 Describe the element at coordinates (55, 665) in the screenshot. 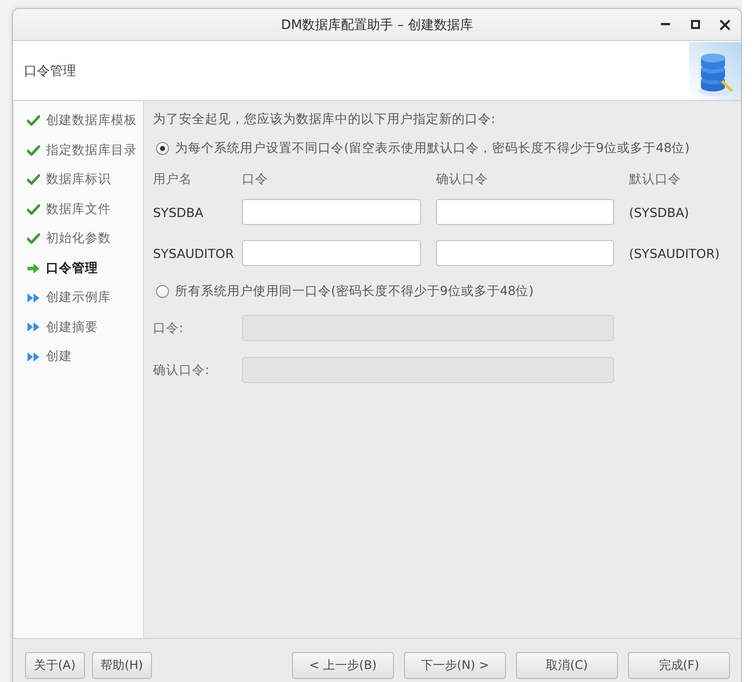

I see `dialog-button: 关于(A)` at that location.